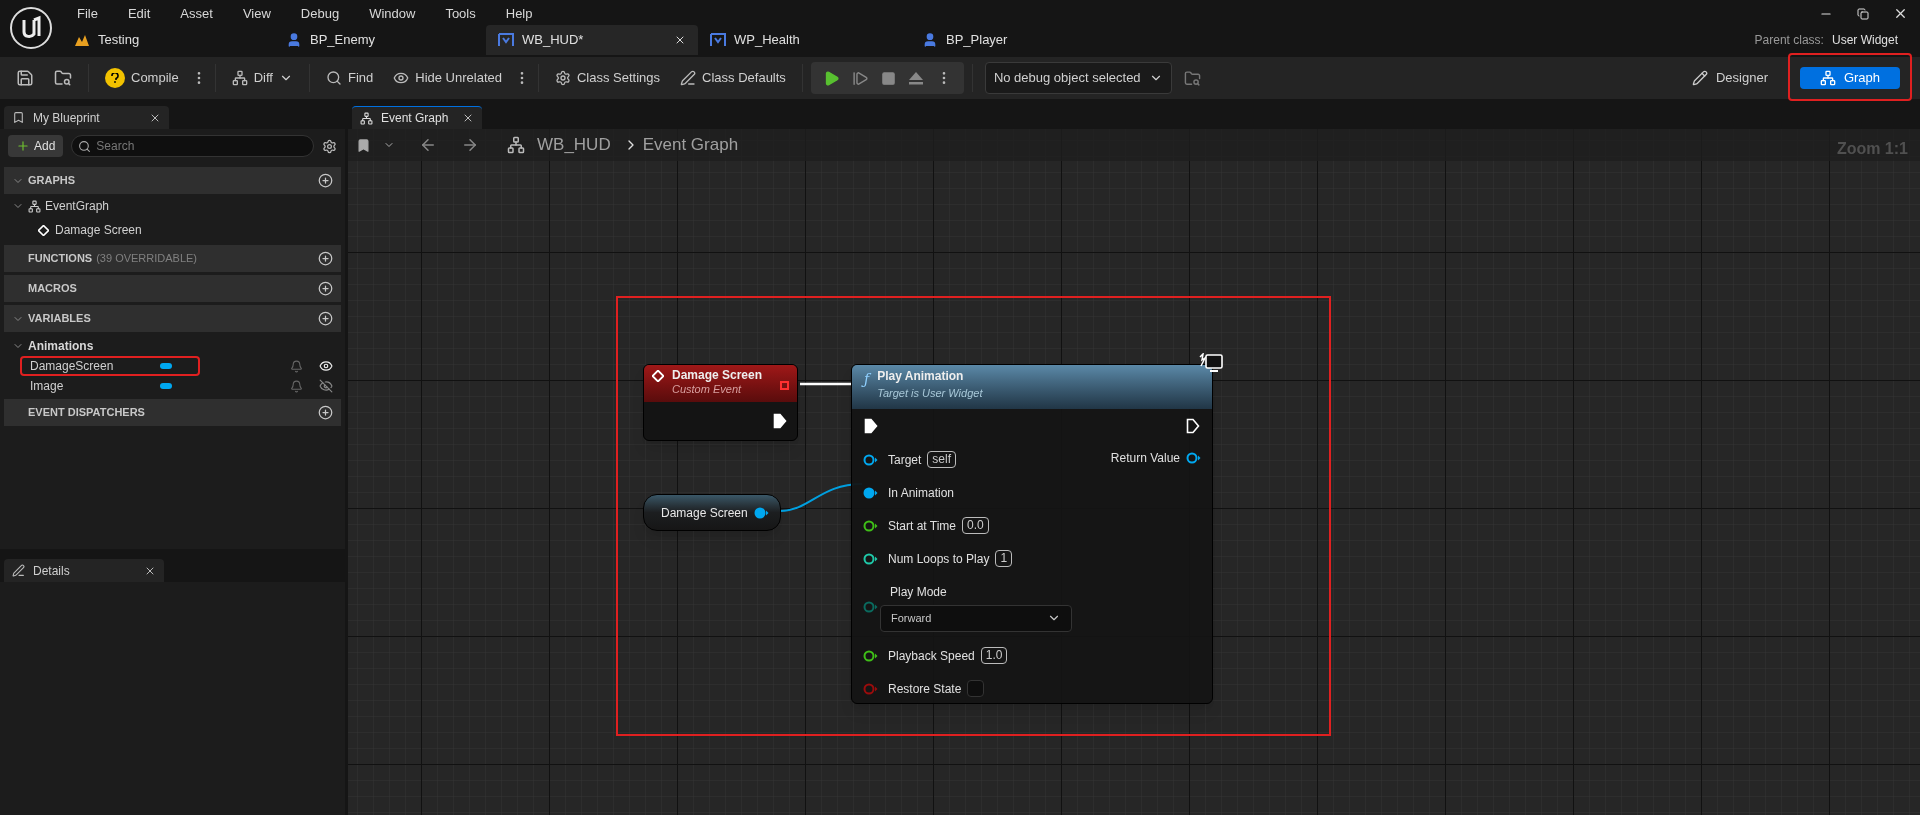  I want to click on breadcrumb-item: WB_HUD, so click(574, 145).